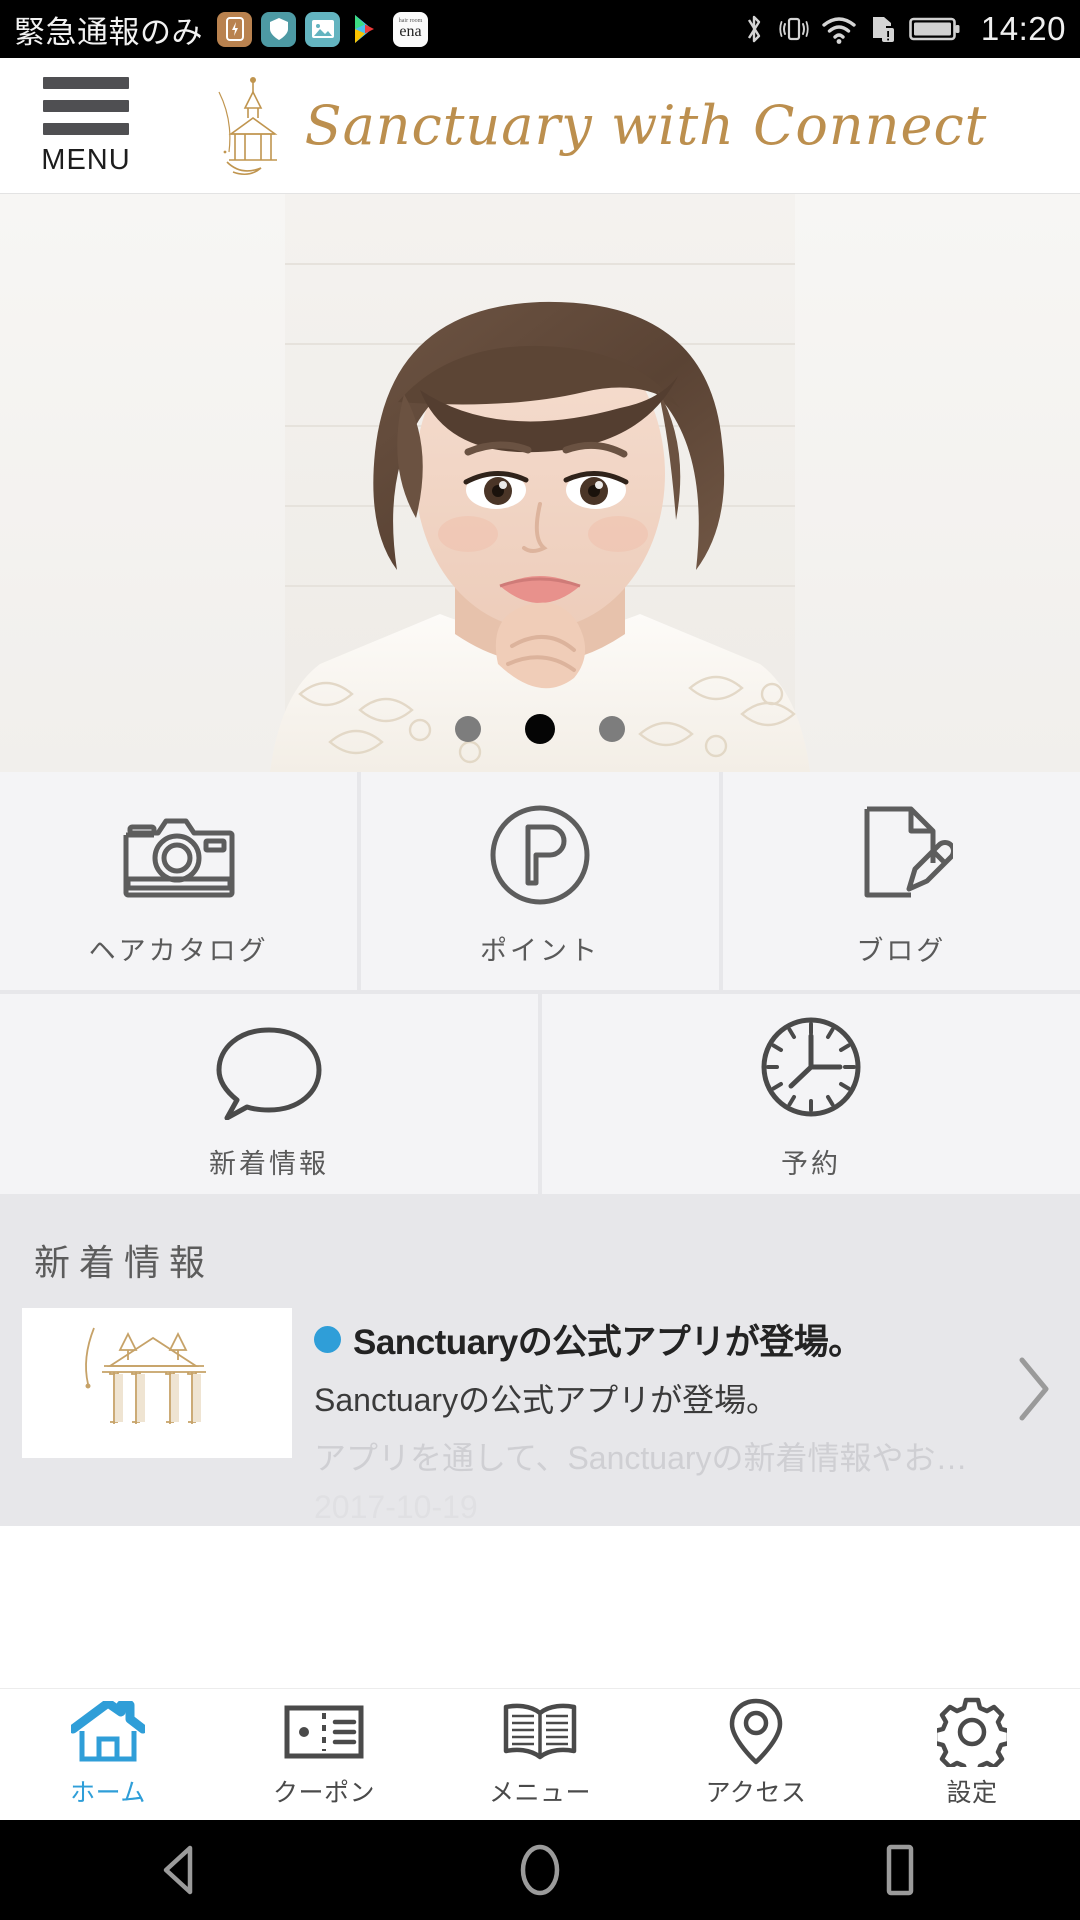 This screenshot has height=1920, width=1080. Describe the element at coordinates (839, 30) in the screenshot. I see `wifi-icon` at that location.